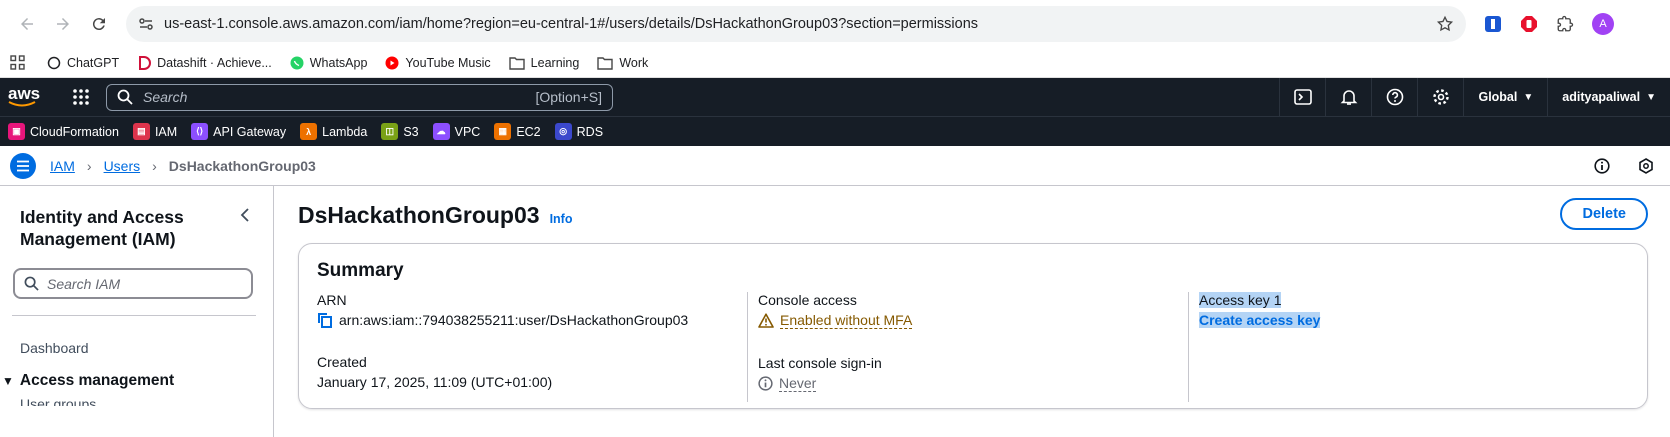 This screenshot has width=1670, height=437. What do you see at coordinates (435, 382) in the screenshot?
I see `created-value: January 17, 2025, 11:09 (UTC+01:00)` at bounding box center [435, 382].